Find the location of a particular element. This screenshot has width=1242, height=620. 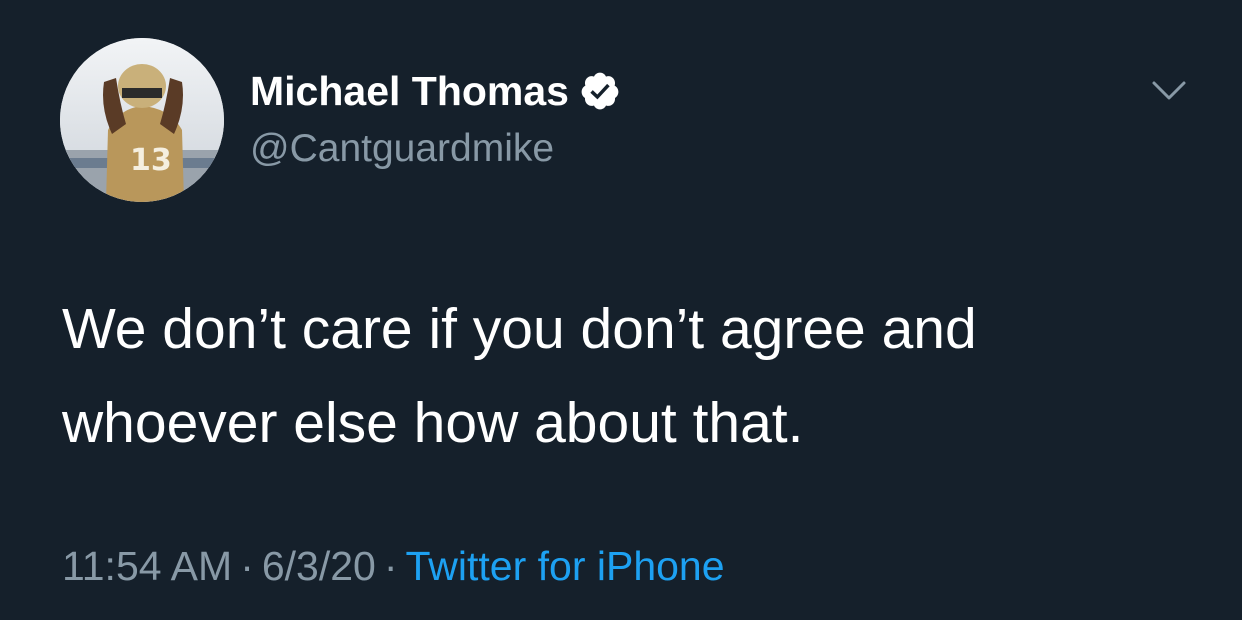

profile-photo: 13 is located at coordinates (142, 120).